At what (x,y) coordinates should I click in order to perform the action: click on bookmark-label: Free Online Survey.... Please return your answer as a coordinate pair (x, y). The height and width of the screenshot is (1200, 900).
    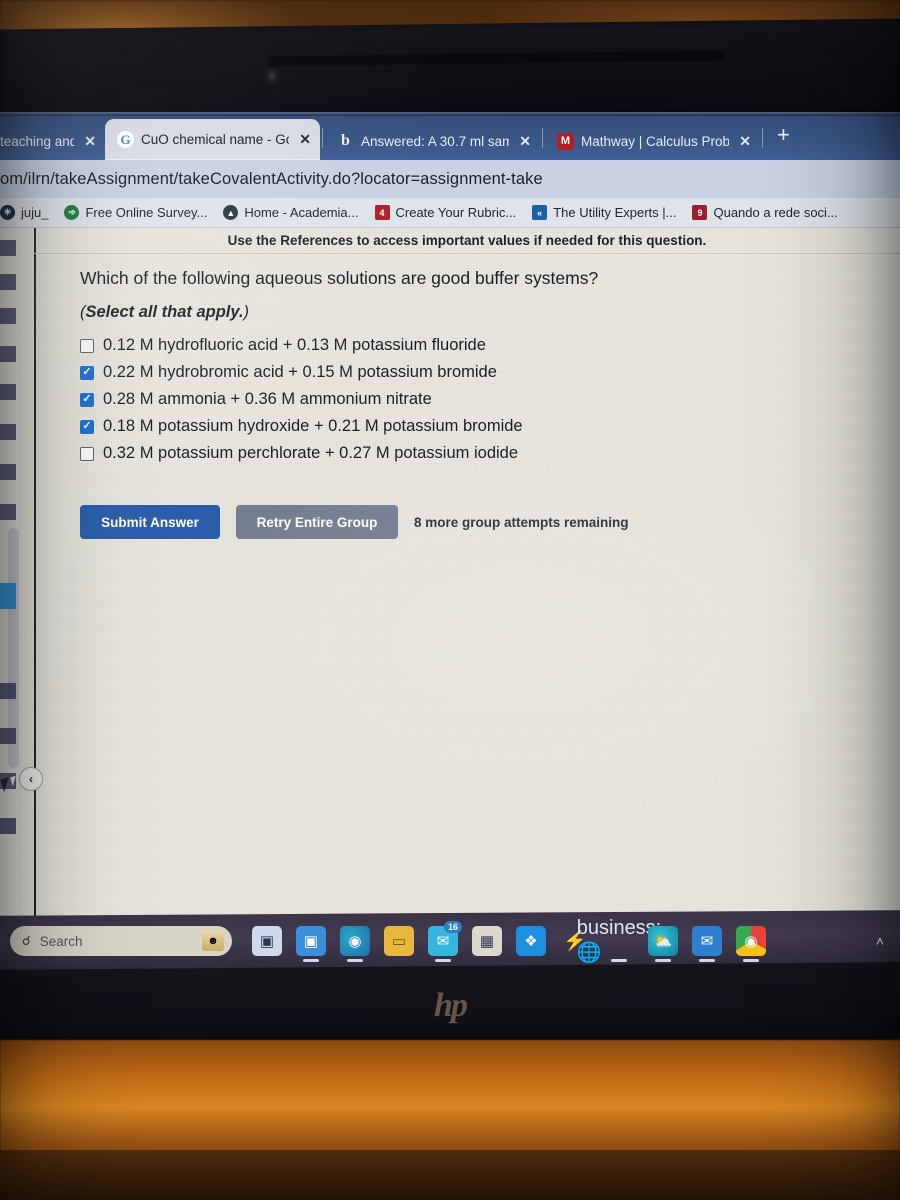
    Looking at the image, I should click on (146, 212).